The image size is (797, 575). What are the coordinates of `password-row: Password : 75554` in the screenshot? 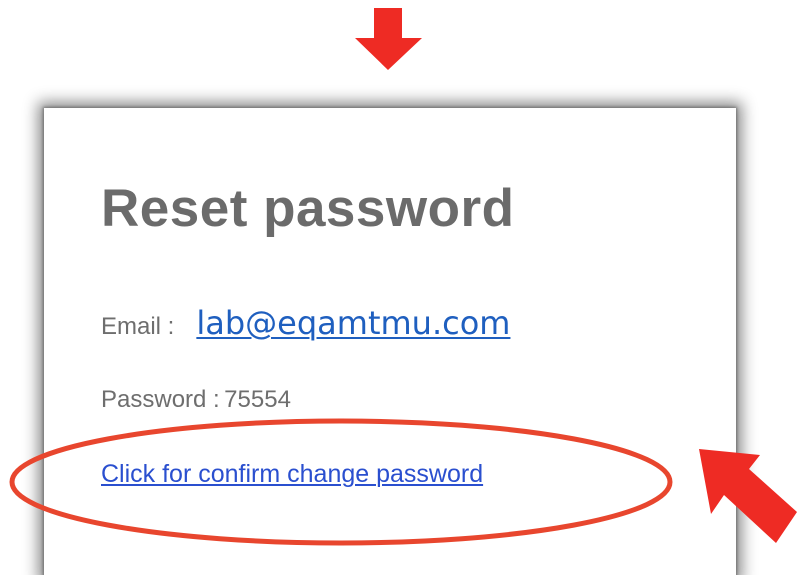 It's located at (196, 400).